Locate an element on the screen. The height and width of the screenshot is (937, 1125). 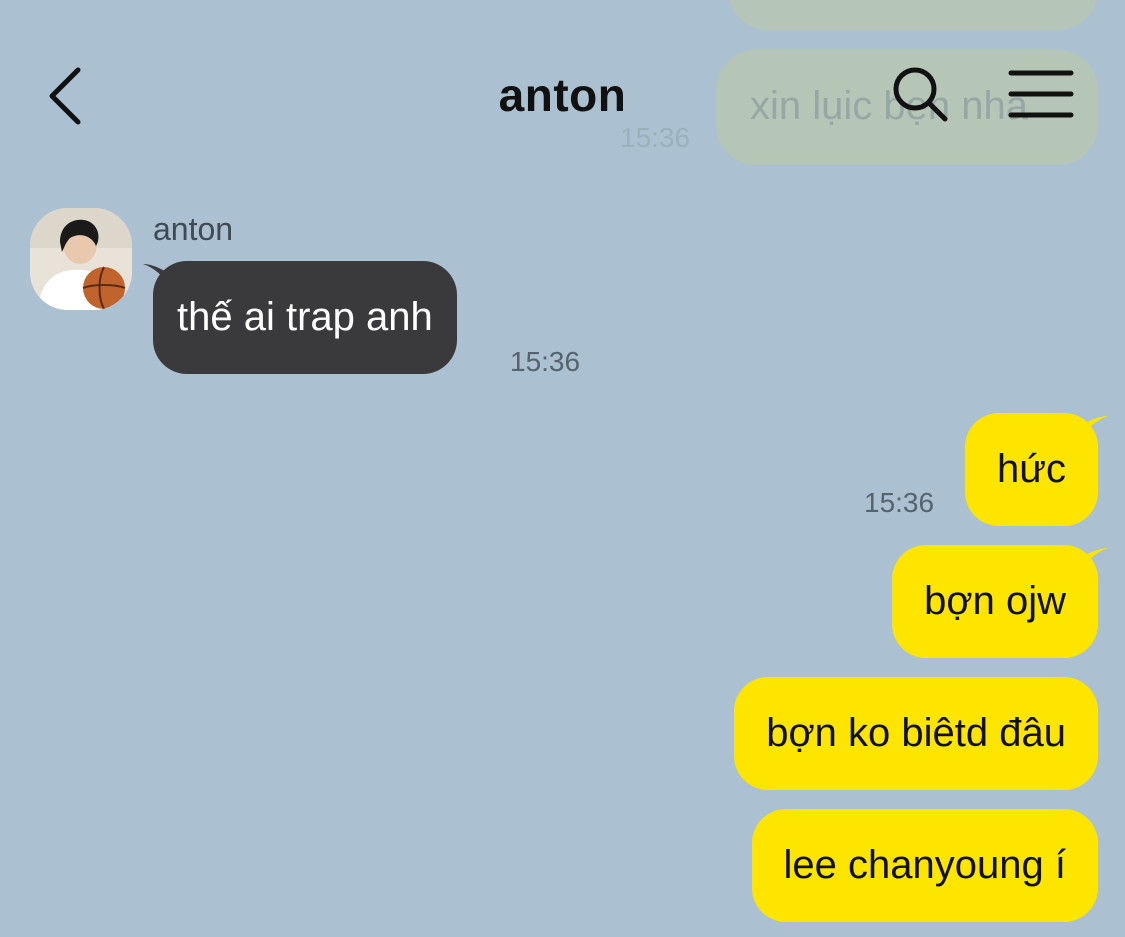
search-button is located at coordinates (920, 94).